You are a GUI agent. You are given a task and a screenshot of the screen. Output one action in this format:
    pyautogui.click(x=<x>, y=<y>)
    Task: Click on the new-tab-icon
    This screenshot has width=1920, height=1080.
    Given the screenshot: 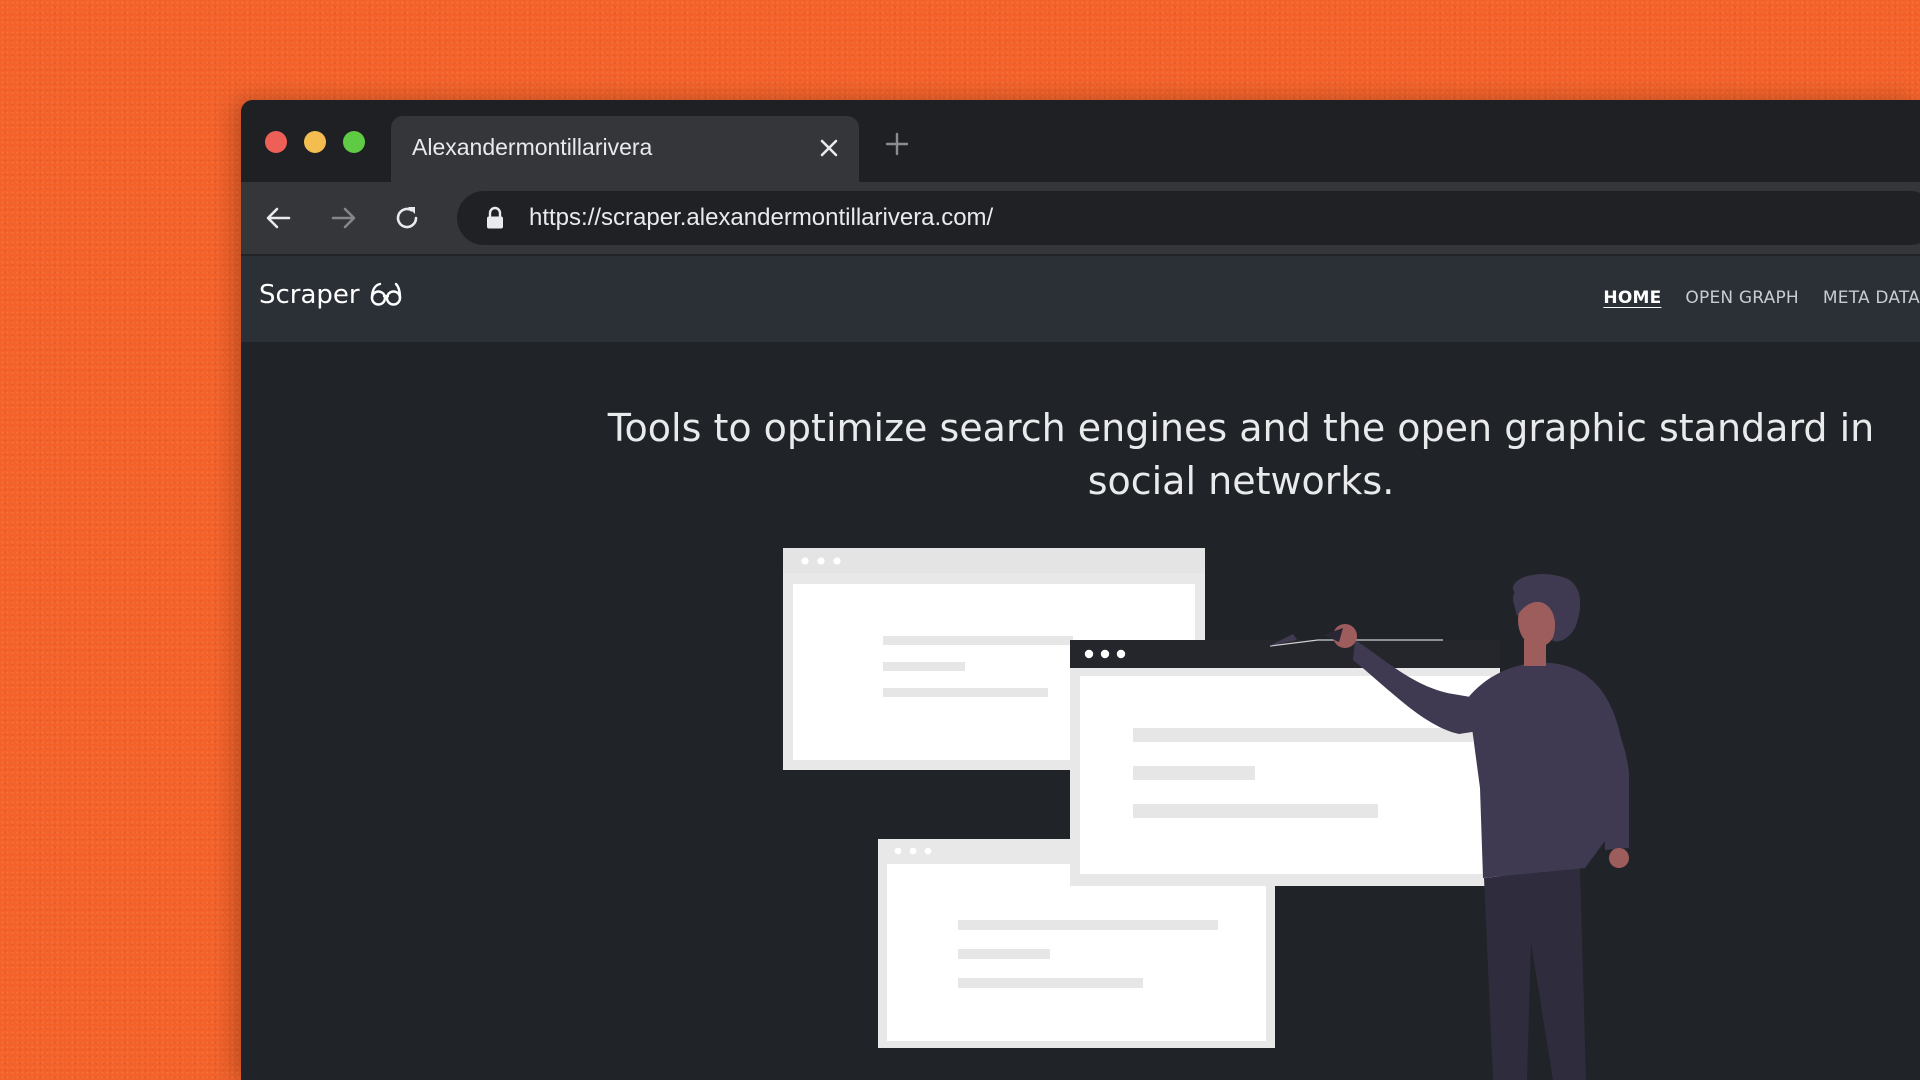 What is the action you would take?
    pyautogui.click(x=897, y=144)
    